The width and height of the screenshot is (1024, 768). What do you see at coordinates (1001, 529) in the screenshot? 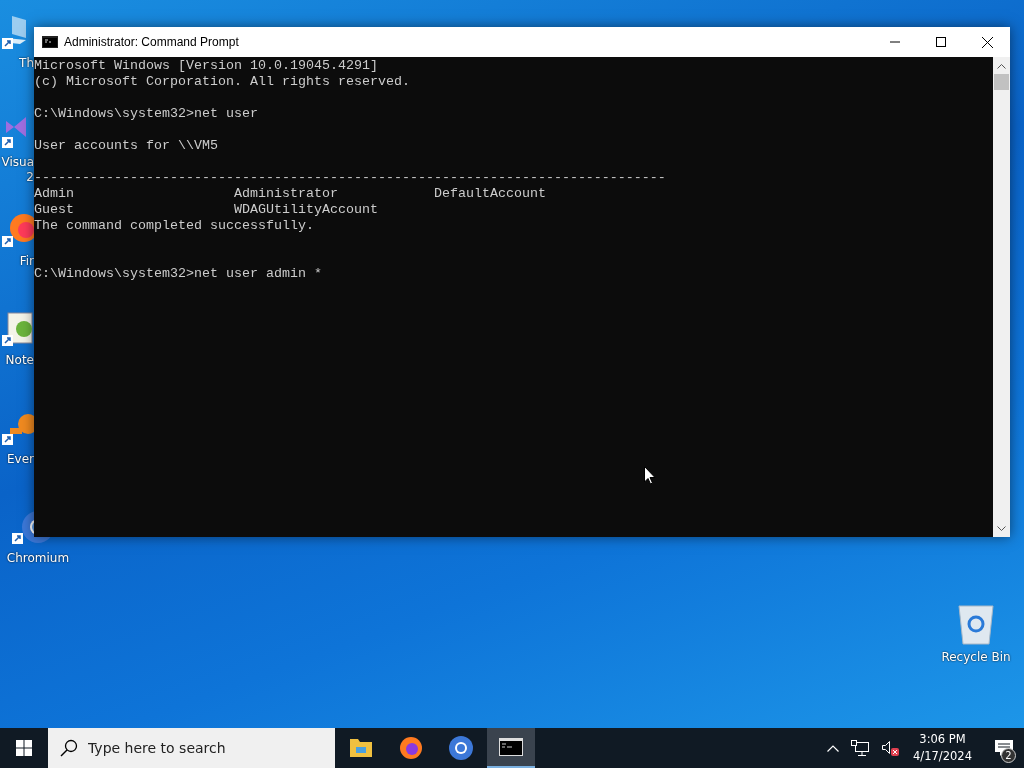
I see `scroll-down-icon` at bounding box center [1001, 529].